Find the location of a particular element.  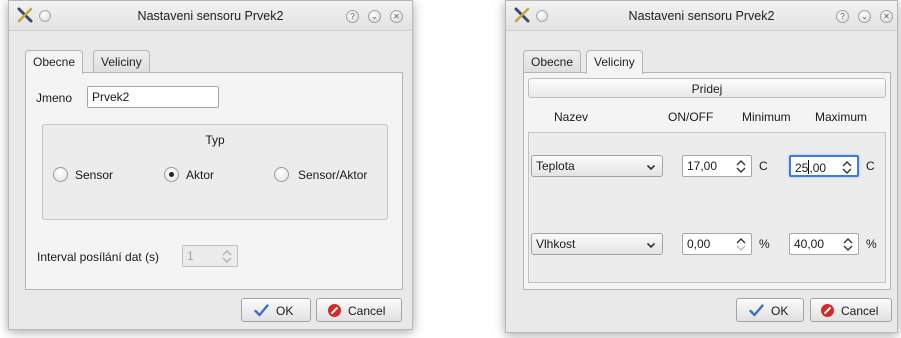

radio-sensor-label: Sensor is located at coordinates (94, 175).